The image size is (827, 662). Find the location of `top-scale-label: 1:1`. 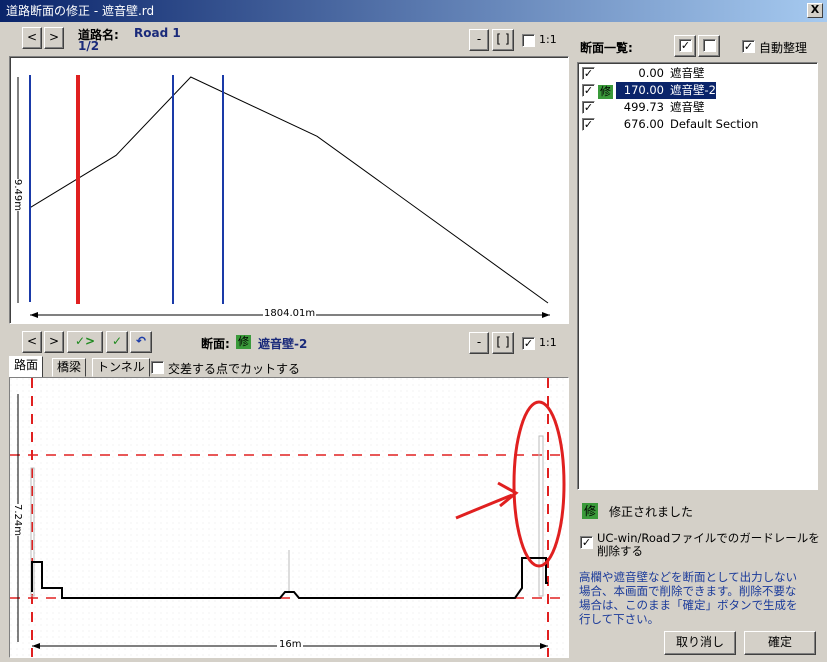

top-scale-label: 1:1 is located at coordinates (548, 39).